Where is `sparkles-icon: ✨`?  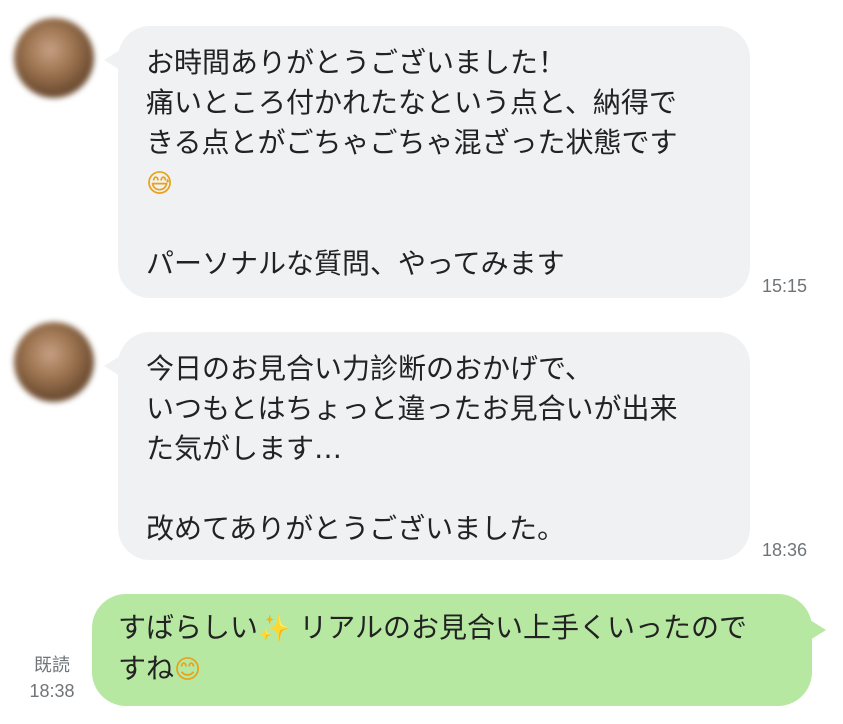 sparkles-icon: ✨ is located at coordinates (274, 629).